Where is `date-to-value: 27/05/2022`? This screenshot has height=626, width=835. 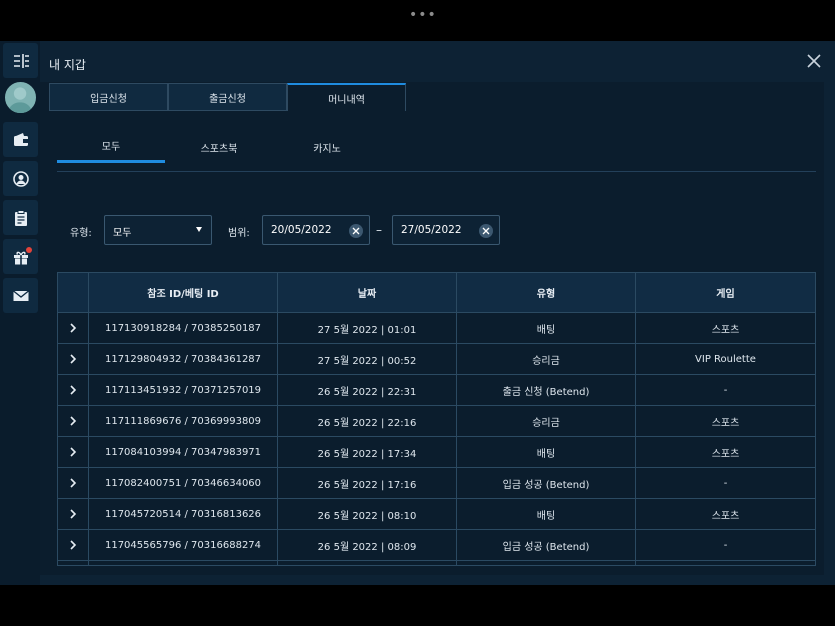
date-to-value: 27/05/2022 is located at coordinates (431, 230).